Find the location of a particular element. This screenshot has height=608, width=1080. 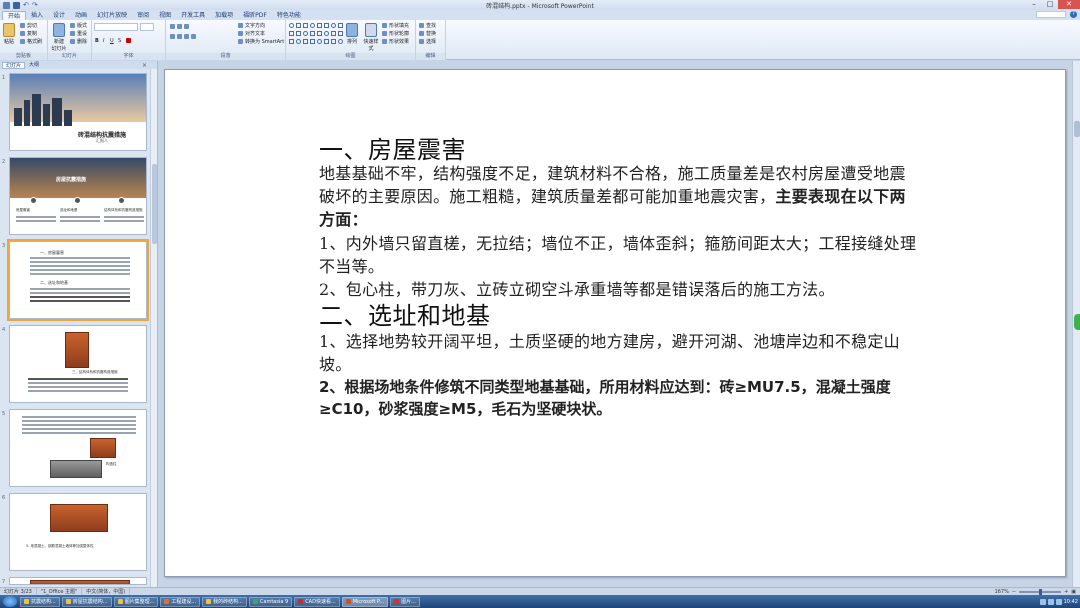

reset-button: 重设 is located at coordinates (78, 33).